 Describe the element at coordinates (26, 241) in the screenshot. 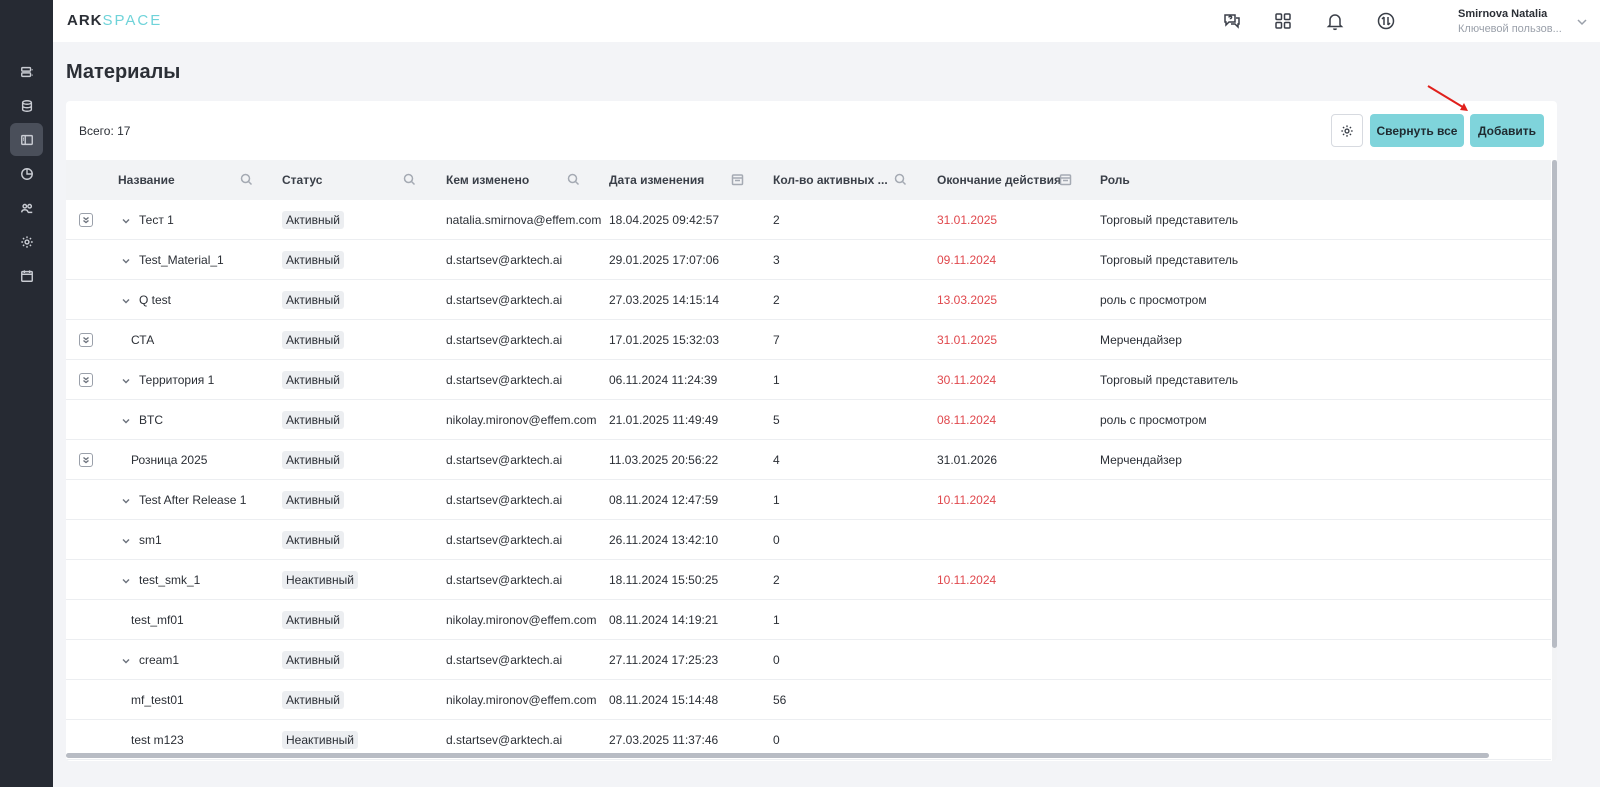

I see `sidebar-item-settings` at that location.